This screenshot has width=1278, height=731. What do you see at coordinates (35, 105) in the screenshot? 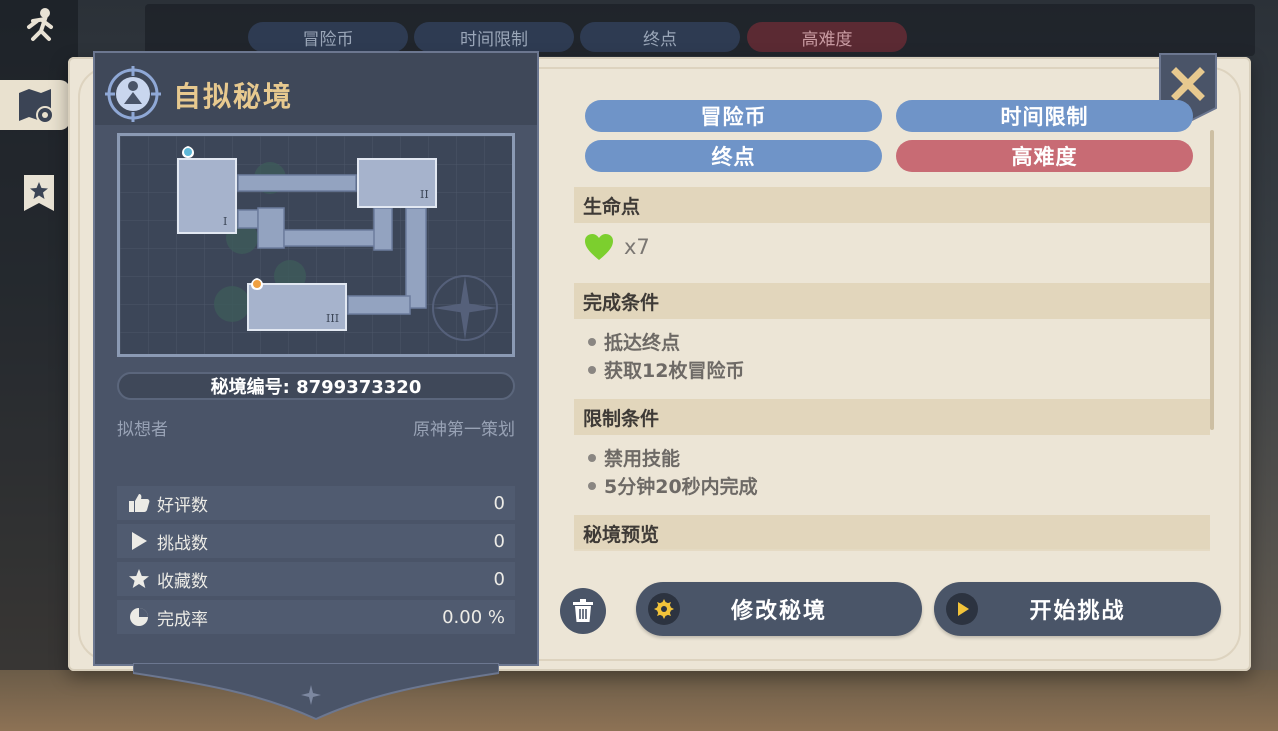
I see `map-settings-icon` at bounding box center [35, 105].